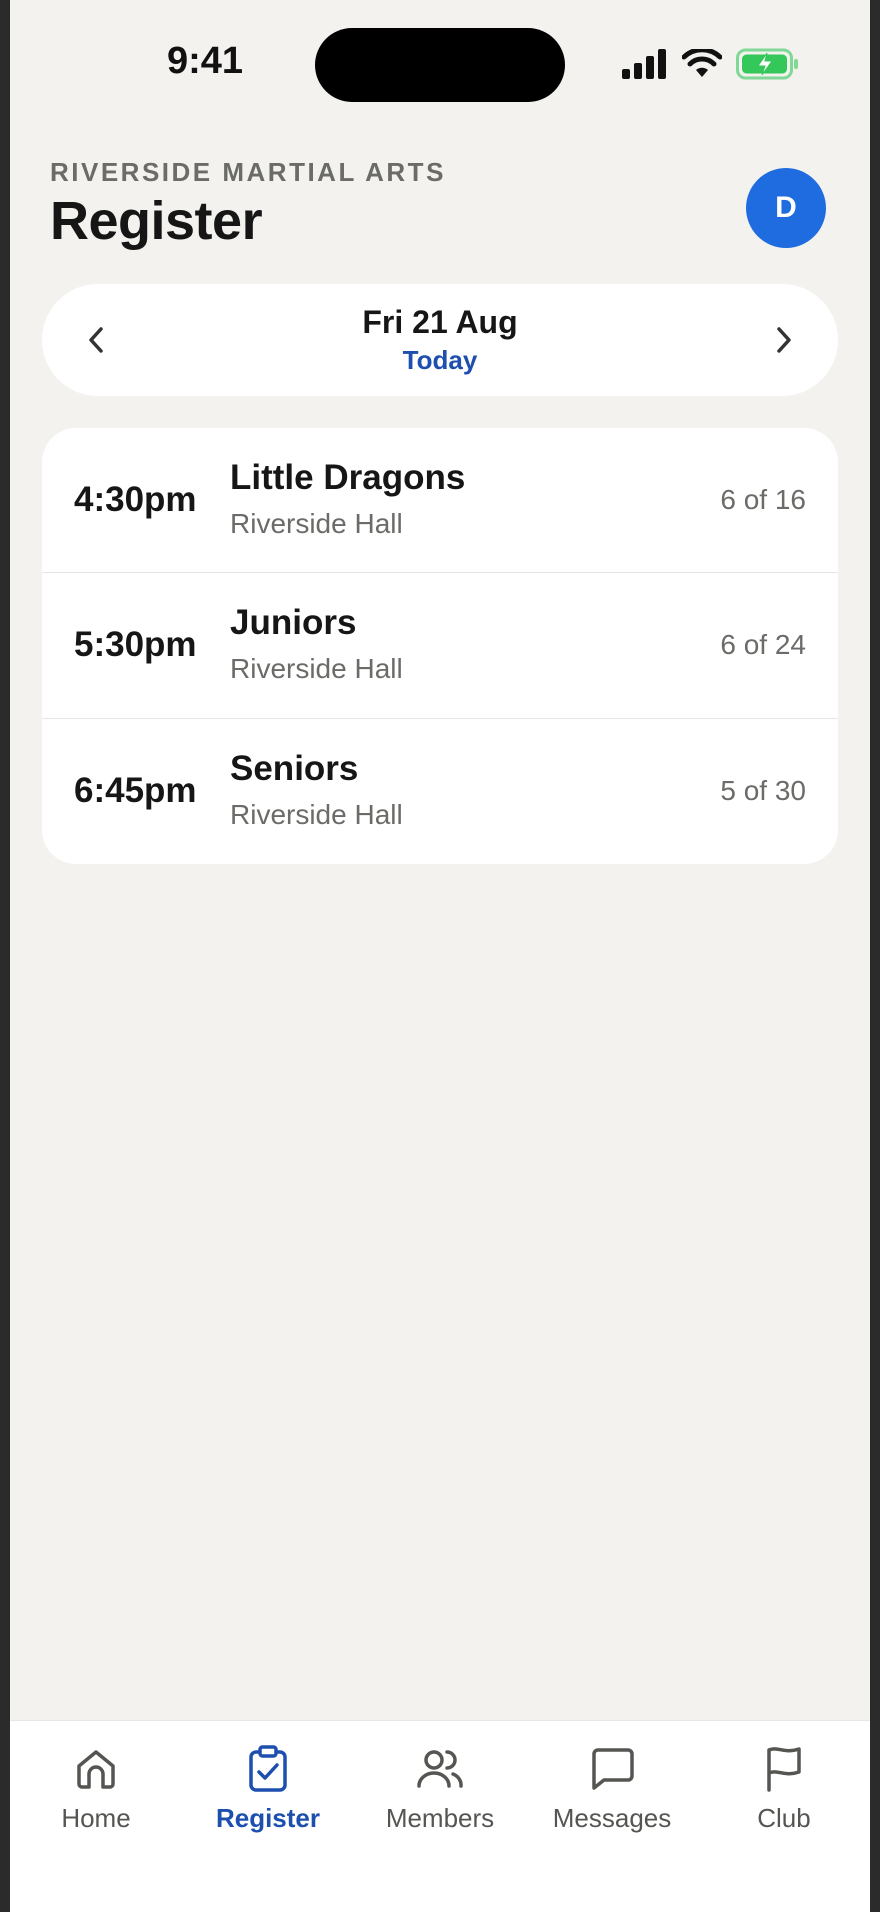  I want to click on tab-label: Messages, so click(612, 1818).